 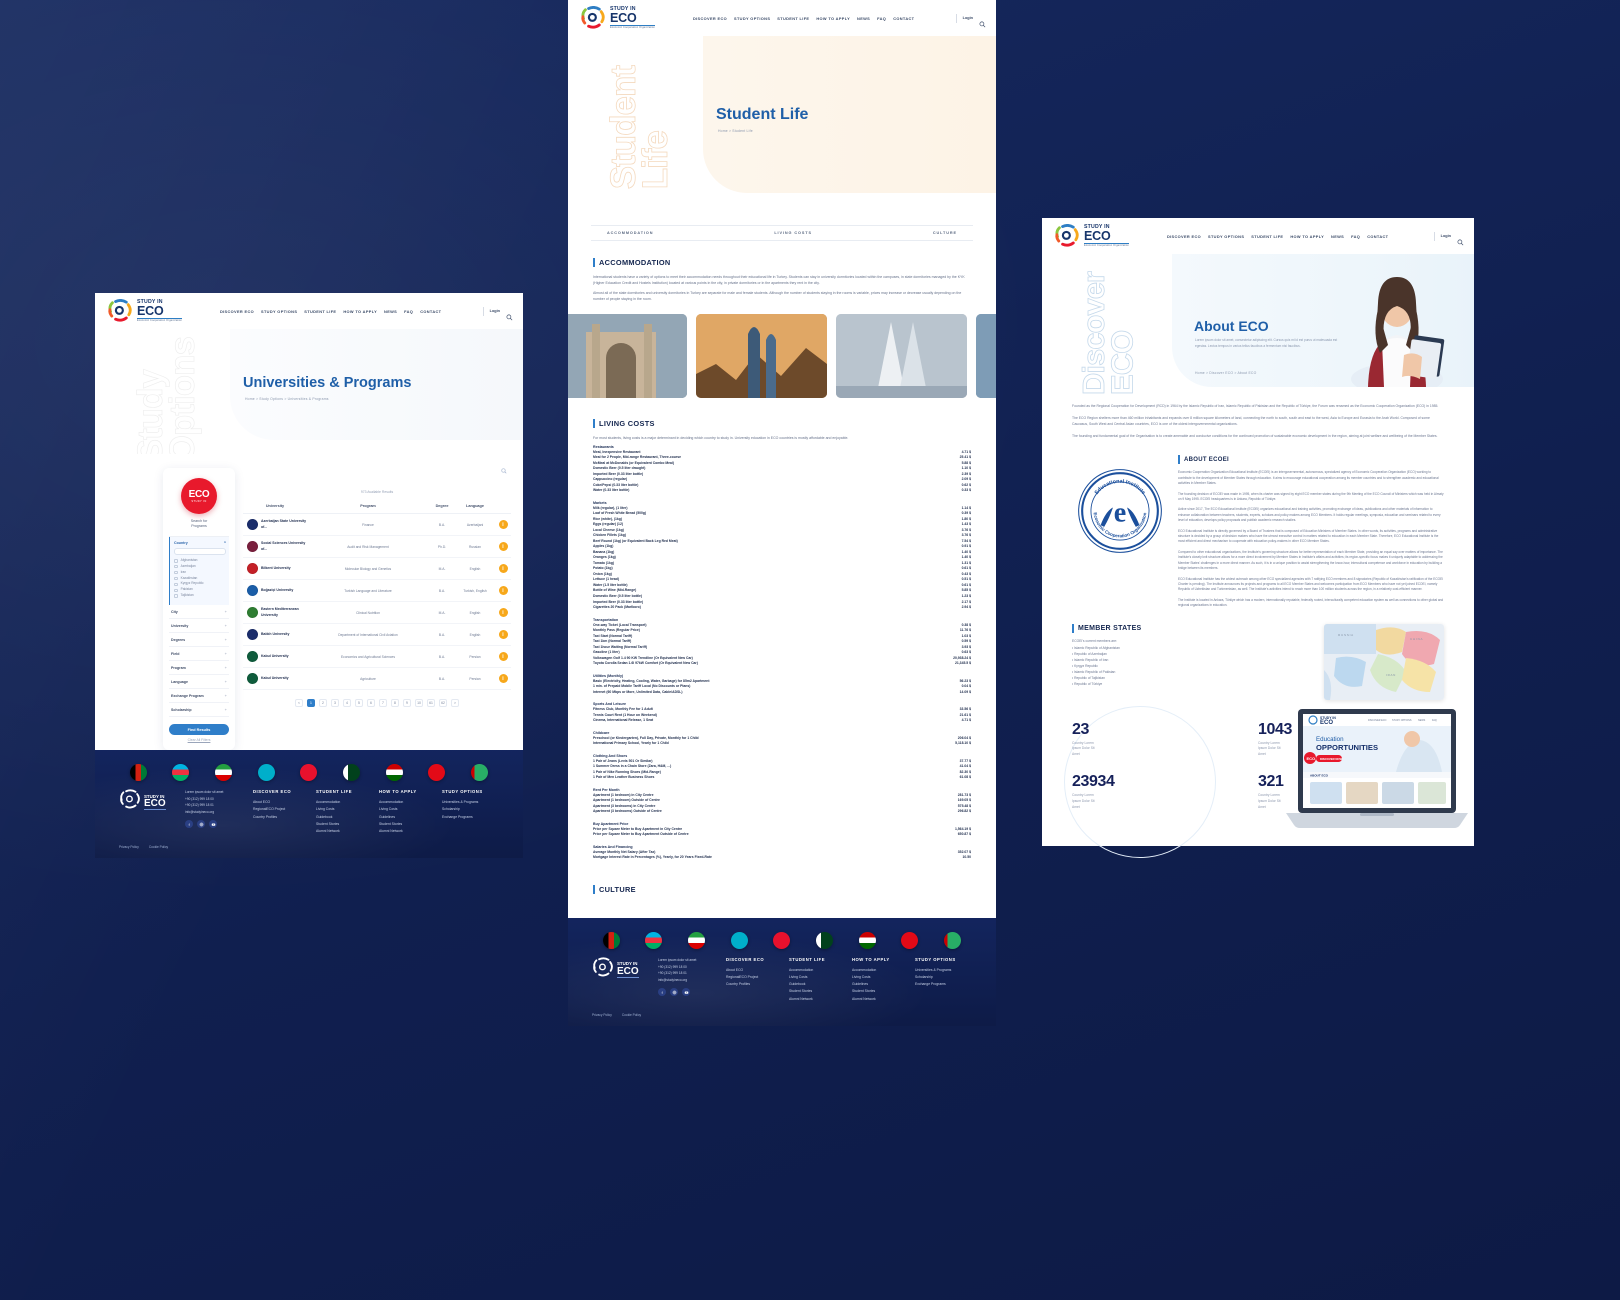 What do you see at coordinates (377, 471) in the screenshot?
I see `results-search-icon` at bounding box center [377, 471].